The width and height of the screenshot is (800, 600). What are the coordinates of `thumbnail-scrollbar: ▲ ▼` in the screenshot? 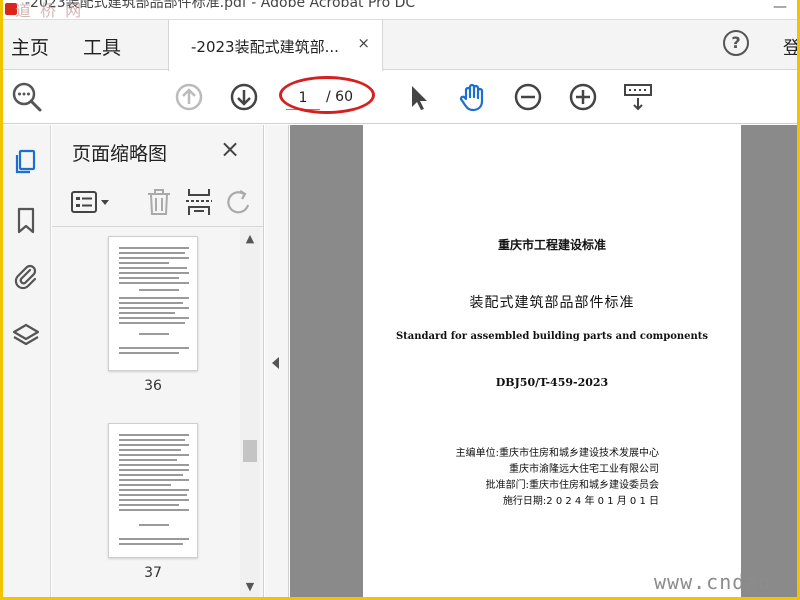 It's located at (250, 412).